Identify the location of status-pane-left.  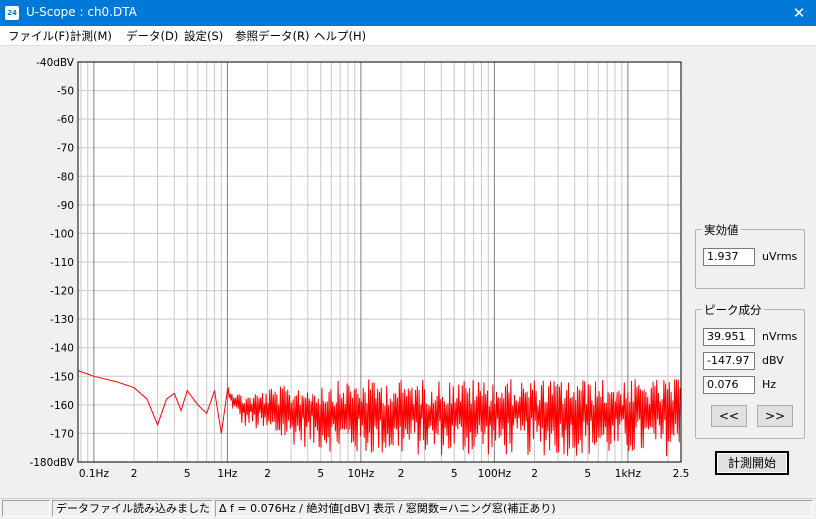
(26, 508).